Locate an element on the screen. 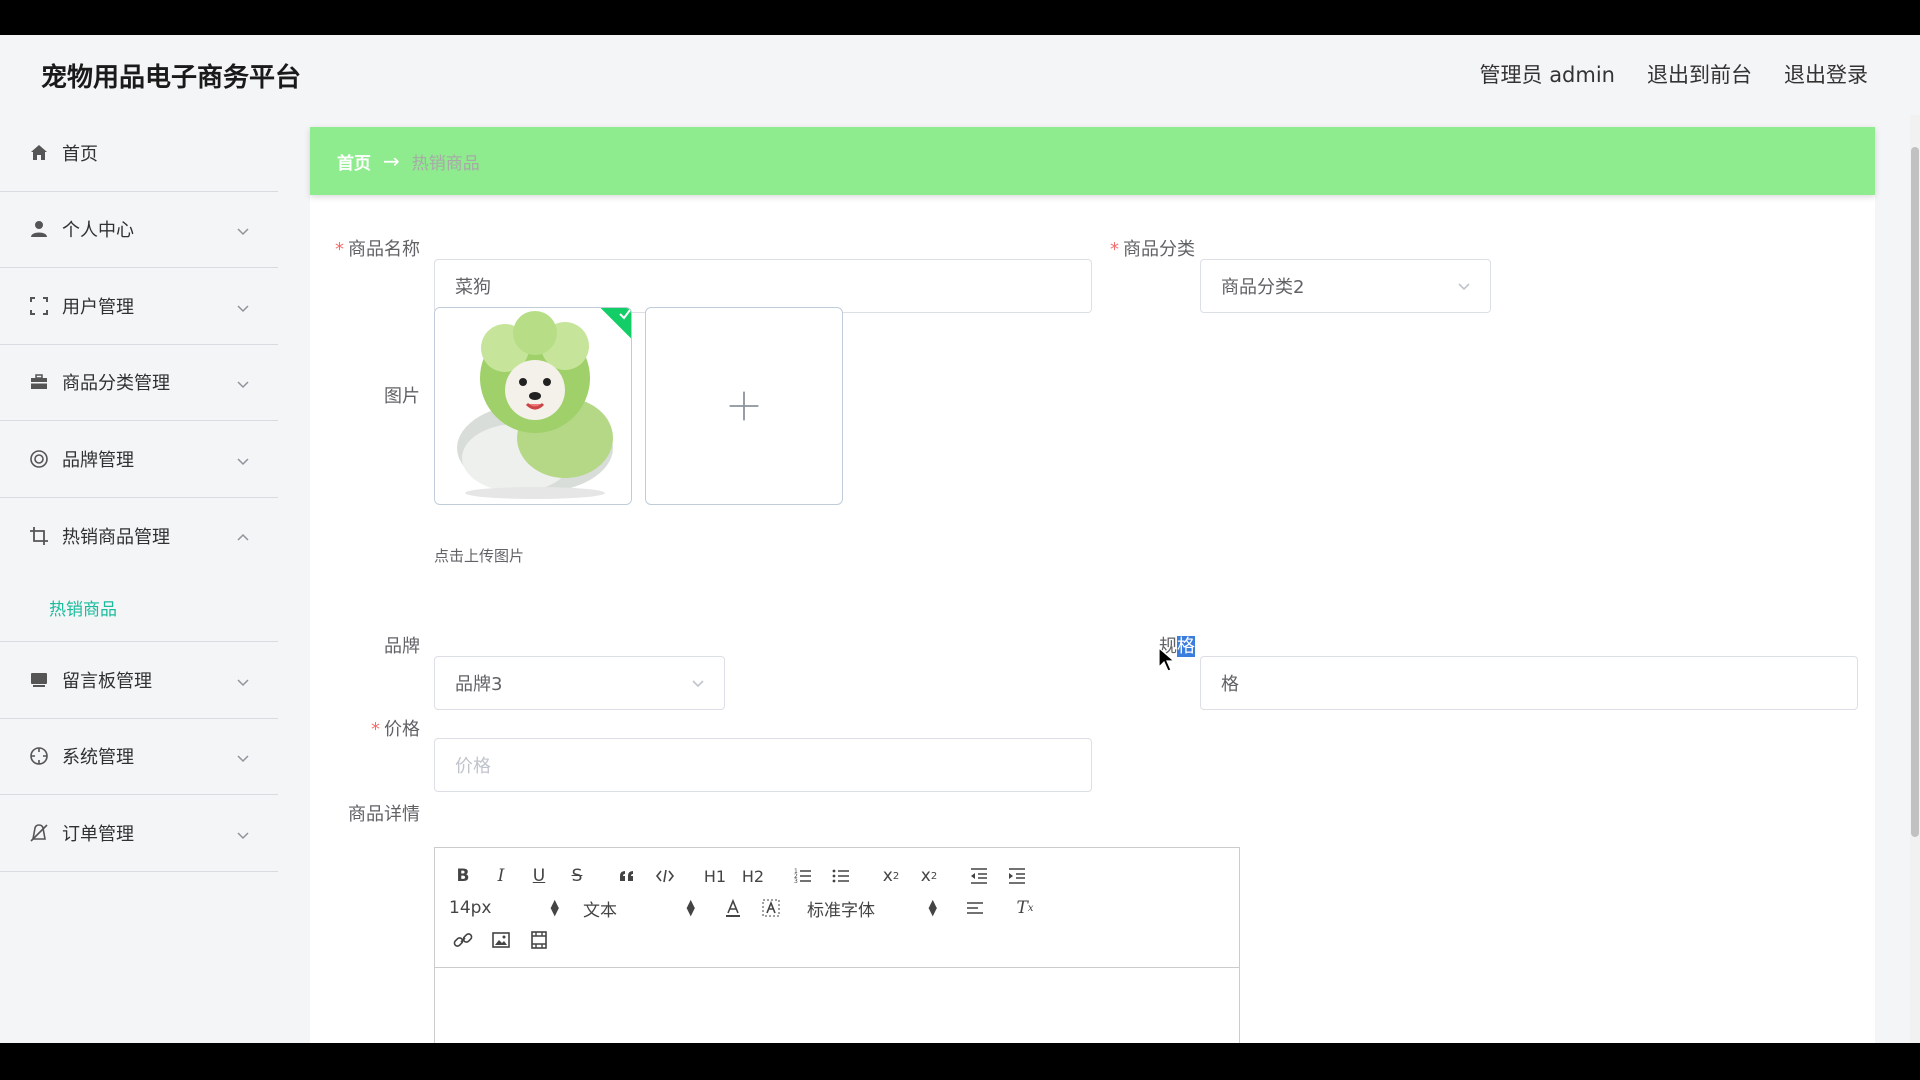 Image resolution: width=1920 pixels, height=1080 pixels. align-left-icon is located at coordinates (975, 908).